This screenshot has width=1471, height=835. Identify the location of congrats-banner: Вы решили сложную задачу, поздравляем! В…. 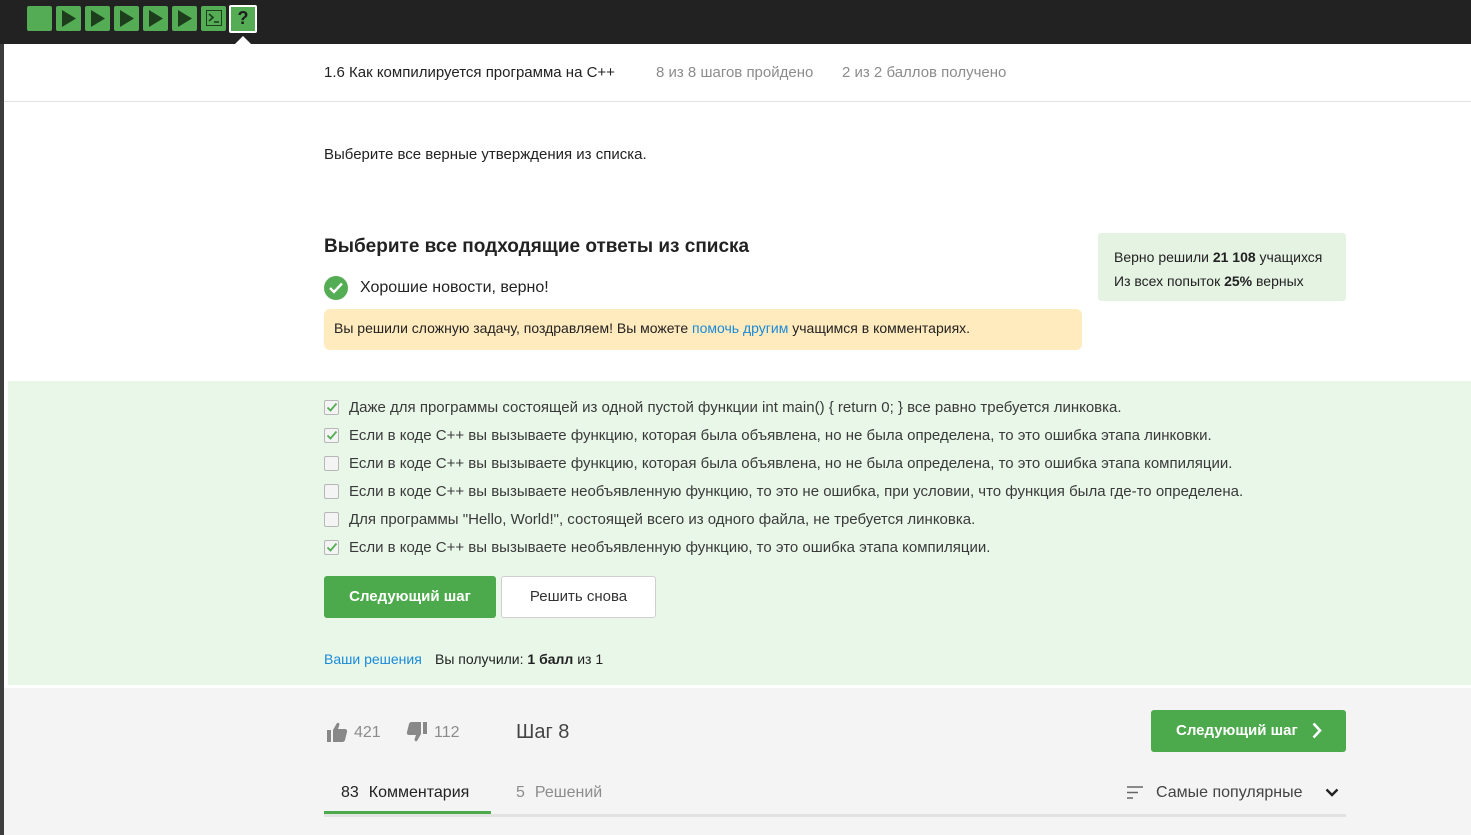
(703, 329).